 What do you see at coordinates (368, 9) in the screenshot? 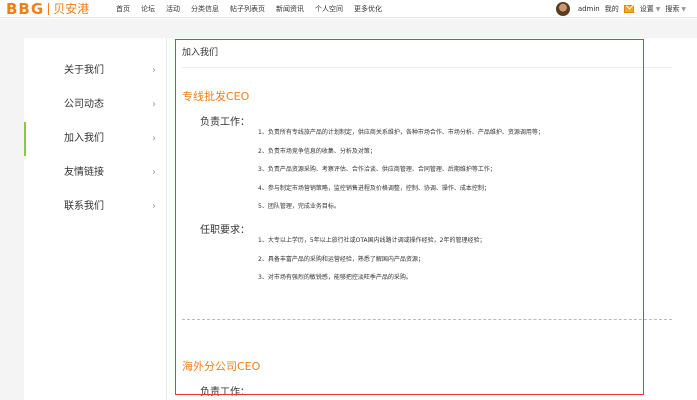
I see `nav-more: 更多优化` at bounding box center [368, 9].